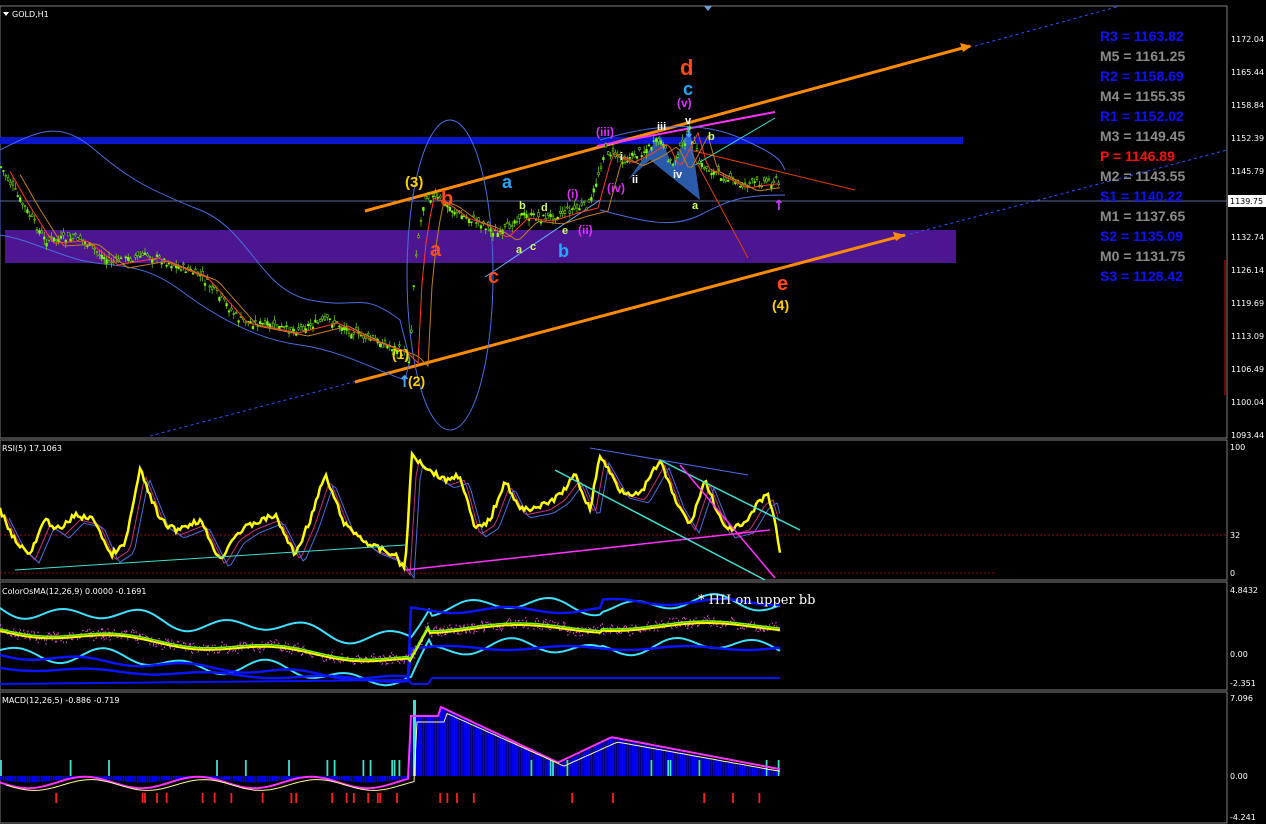 Image resolution: width=1266 pixels, height=824 pixels. Describe the element at coordinates (661, 127) in the screenshot. I see `svg-text: iii` at that location.